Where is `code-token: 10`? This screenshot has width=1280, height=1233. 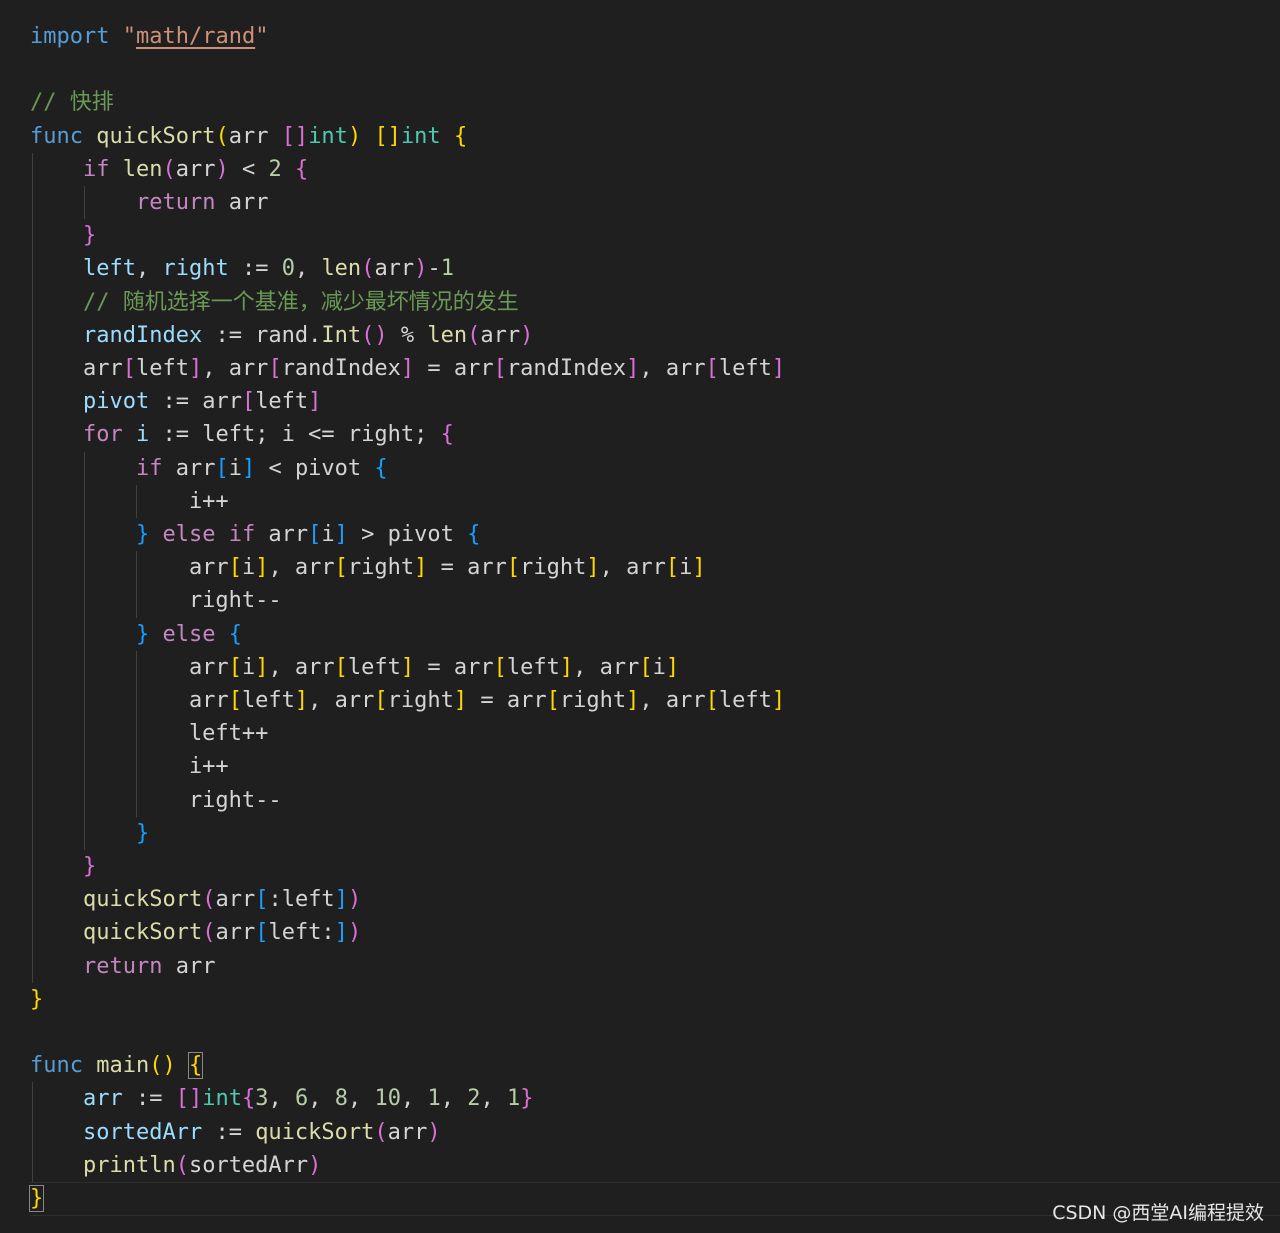
code-token: 10 is located at coordinates (387, 1099).